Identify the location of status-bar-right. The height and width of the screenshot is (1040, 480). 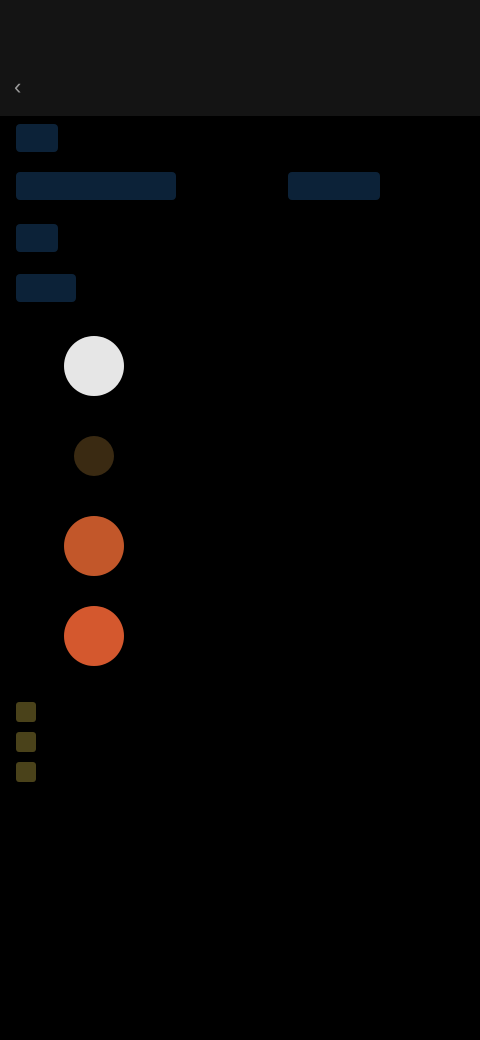
(390, 29).